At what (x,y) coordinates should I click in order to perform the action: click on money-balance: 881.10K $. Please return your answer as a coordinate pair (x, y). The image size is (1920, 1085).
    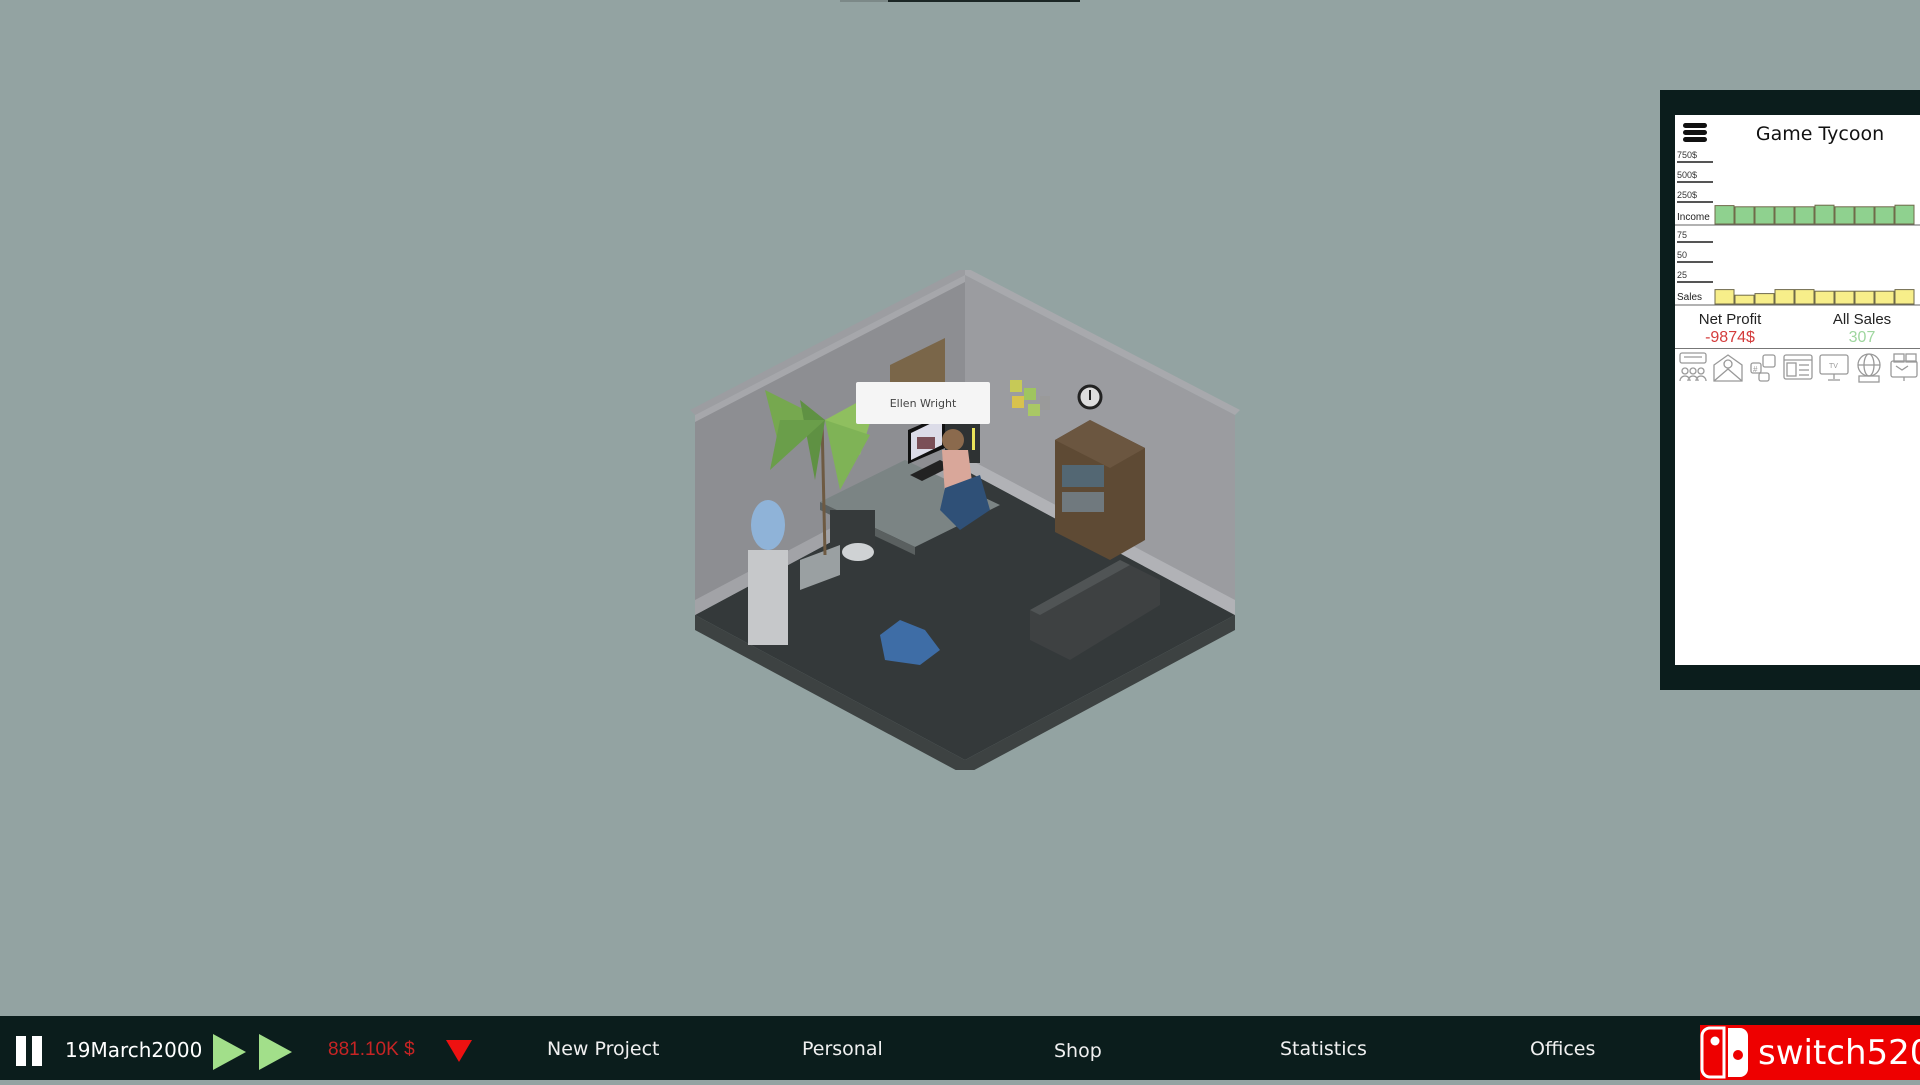
    Looking at the image, I should click on (371, 1049).